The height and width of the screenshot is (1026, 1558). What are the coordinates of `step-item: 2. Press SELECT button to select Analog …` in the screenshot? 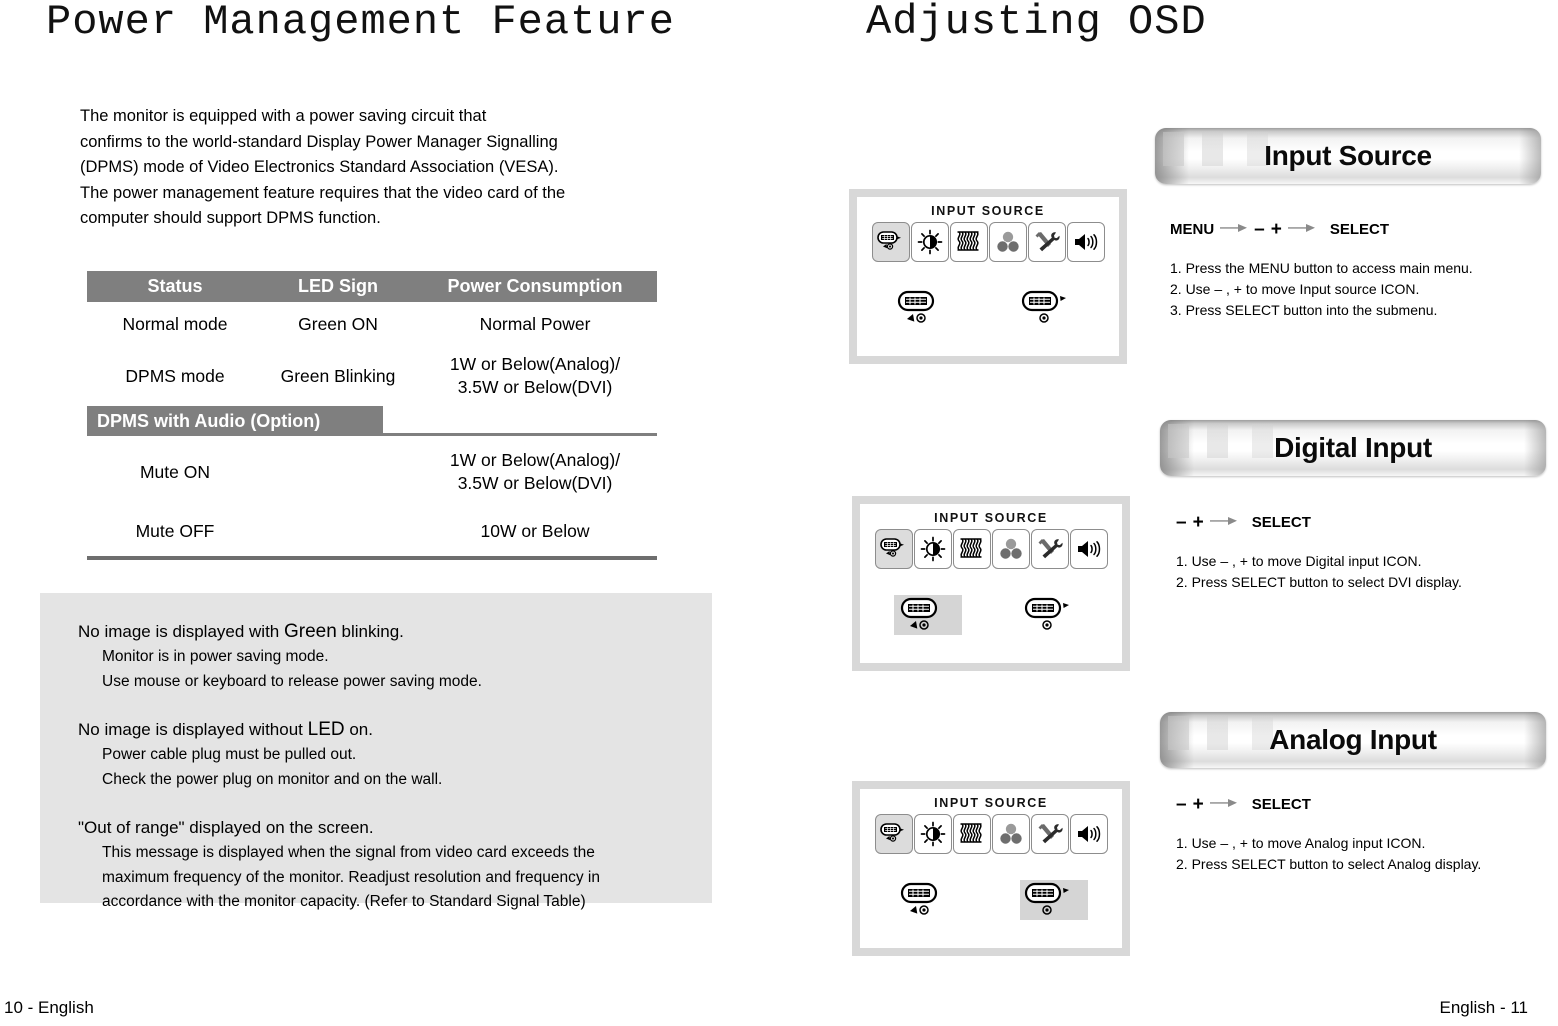 It's located at (1329, 864).